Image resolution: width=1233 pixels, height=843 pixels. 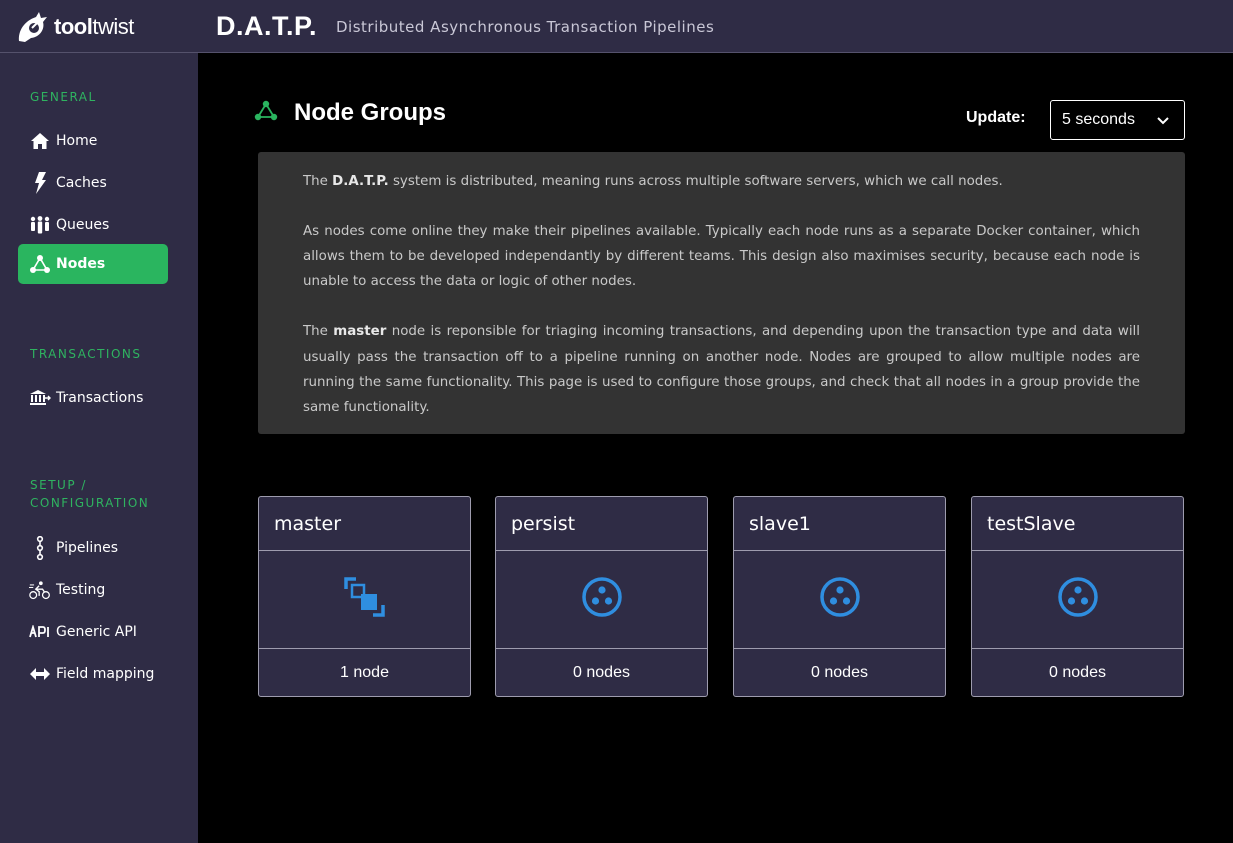 What do you see at coordinates (87, 548) in the screenshot?
I see `sidebar-item-label: Pipelines` at bounding box center [87, 548].